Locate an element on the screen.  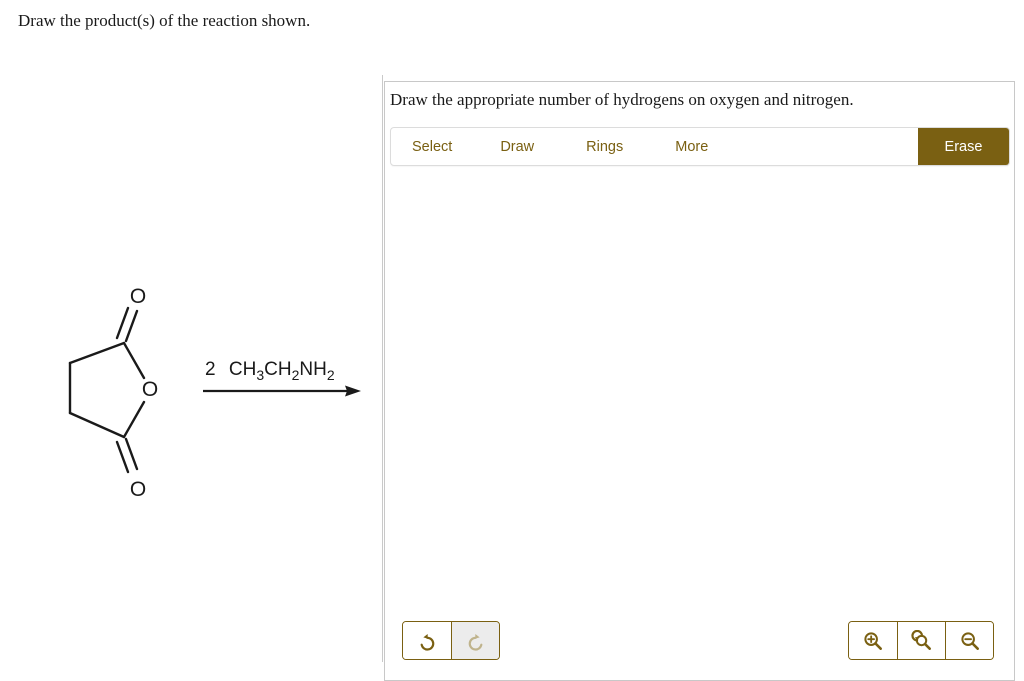
reaction-arrow-icon is located at coordinates (282, 391).